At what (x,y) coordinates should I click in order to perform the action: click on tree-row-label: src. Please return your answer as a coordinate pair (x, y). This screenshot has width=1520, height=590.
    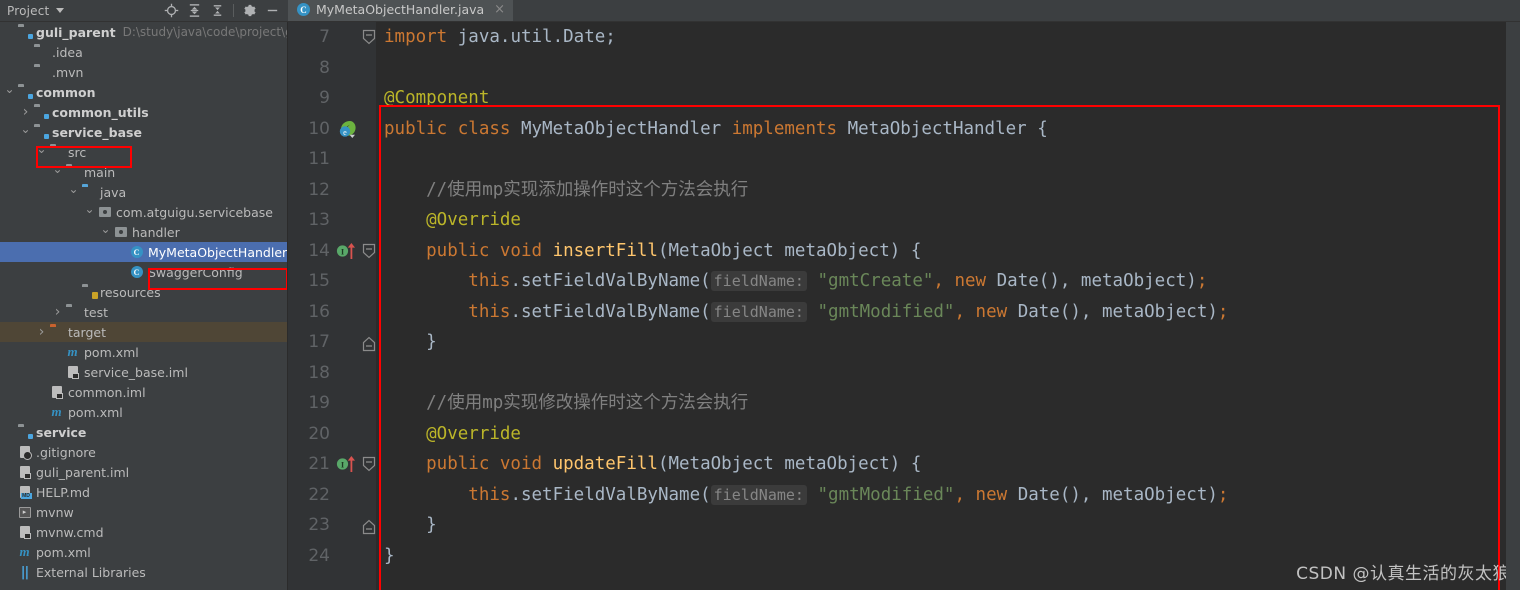
    Looking at the image, I should click on (77, 152).